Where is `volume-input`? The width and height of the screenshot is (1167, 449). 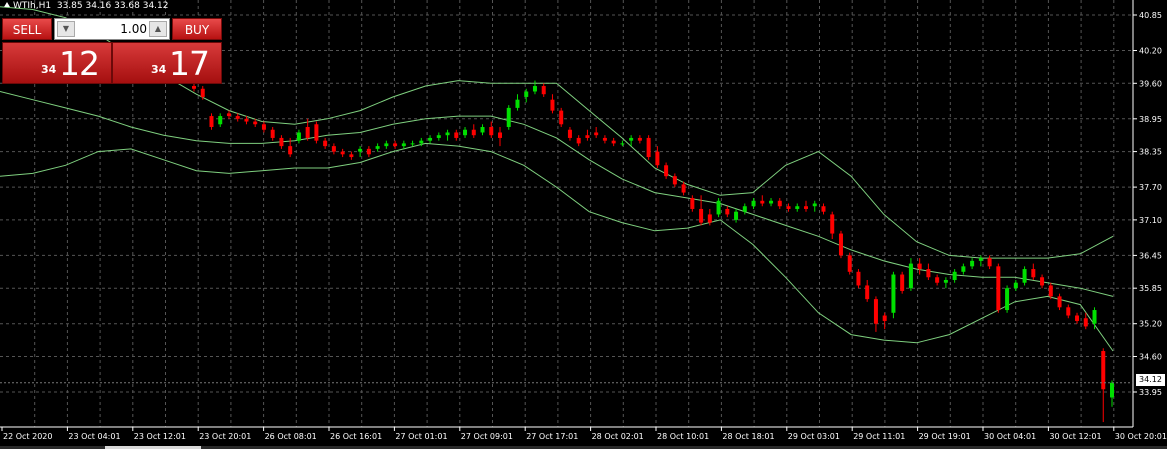 volume-input is located at coordinates (112, 29).